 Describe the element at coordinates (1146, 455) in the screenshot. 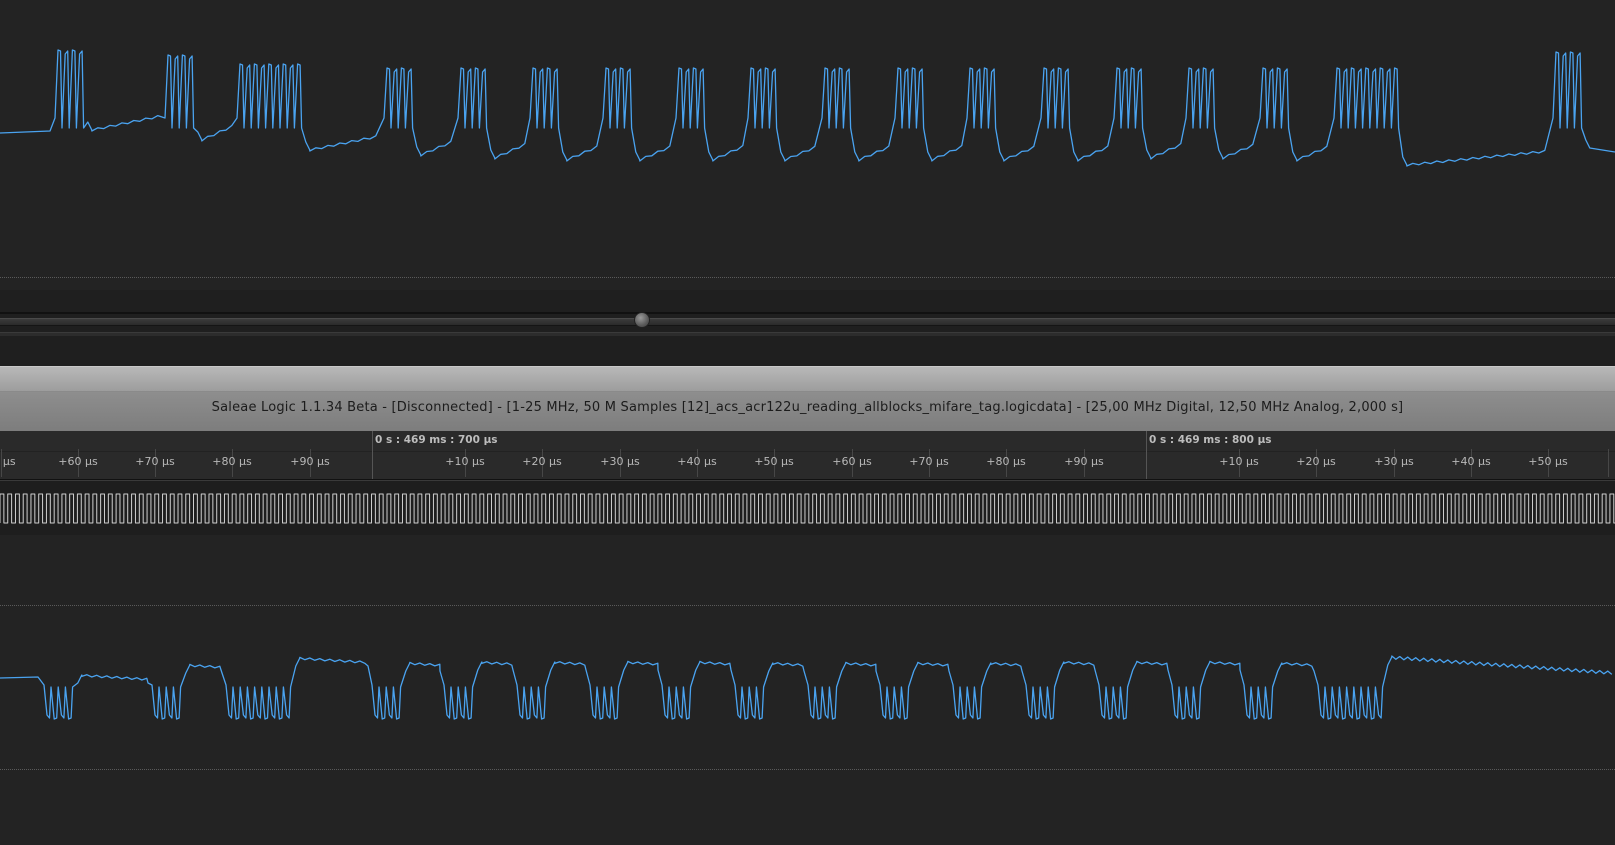

I see `major-marker-800us` at that location.